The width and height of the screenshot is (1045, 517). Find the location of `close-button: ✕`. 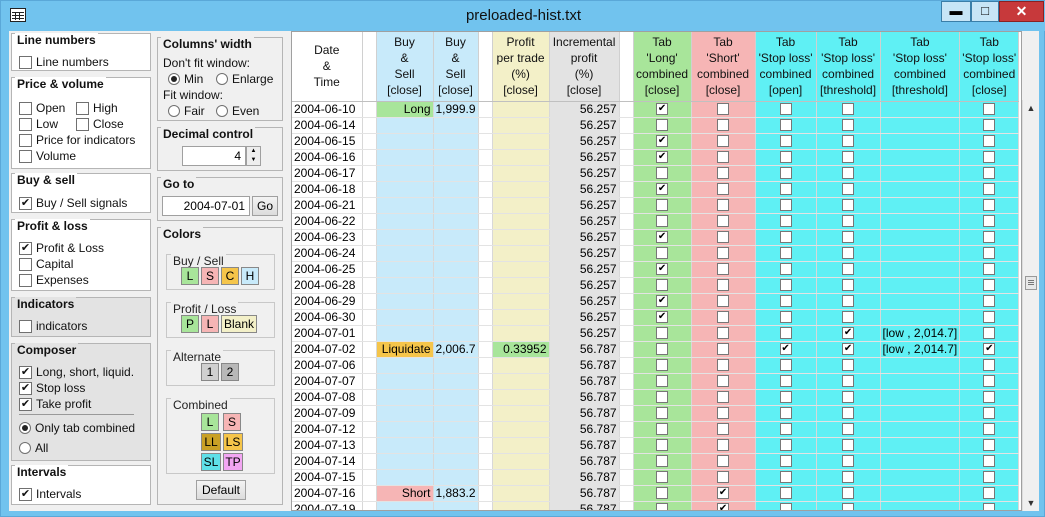

close-button: ✕ is located at coordinates (1021, 11).